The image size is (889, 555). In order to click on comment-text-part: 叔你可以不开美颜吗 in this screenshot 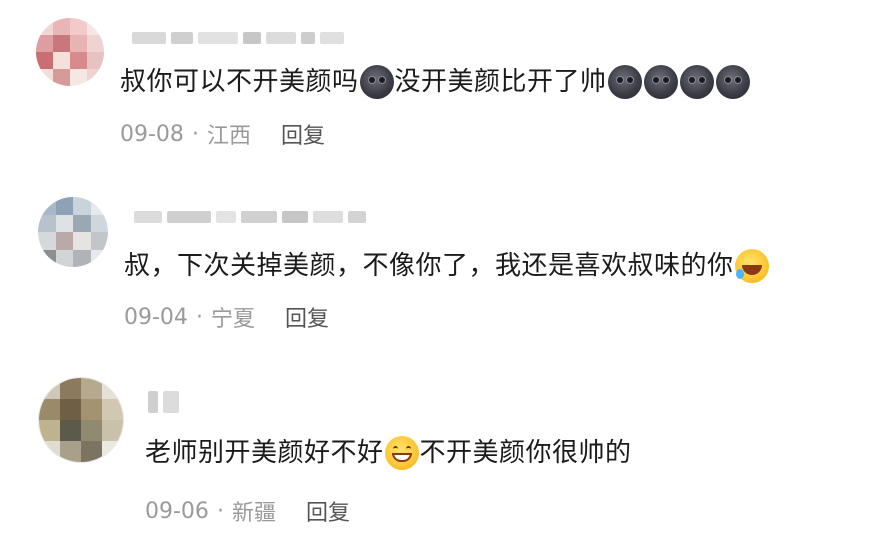, I will do `click(239, 82)`.